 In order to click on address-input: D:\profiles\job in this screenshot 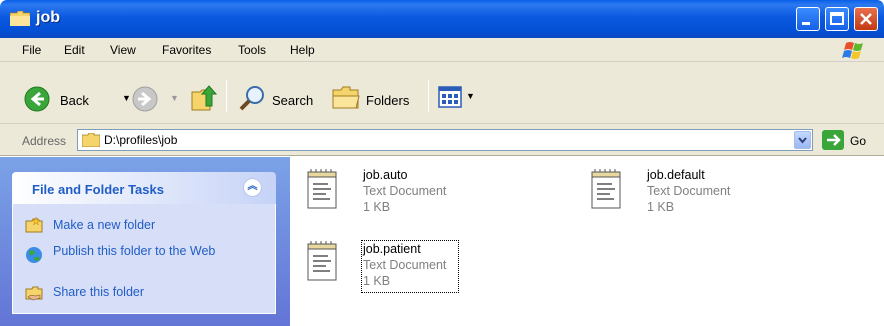, I will do `click(445, 140)`.